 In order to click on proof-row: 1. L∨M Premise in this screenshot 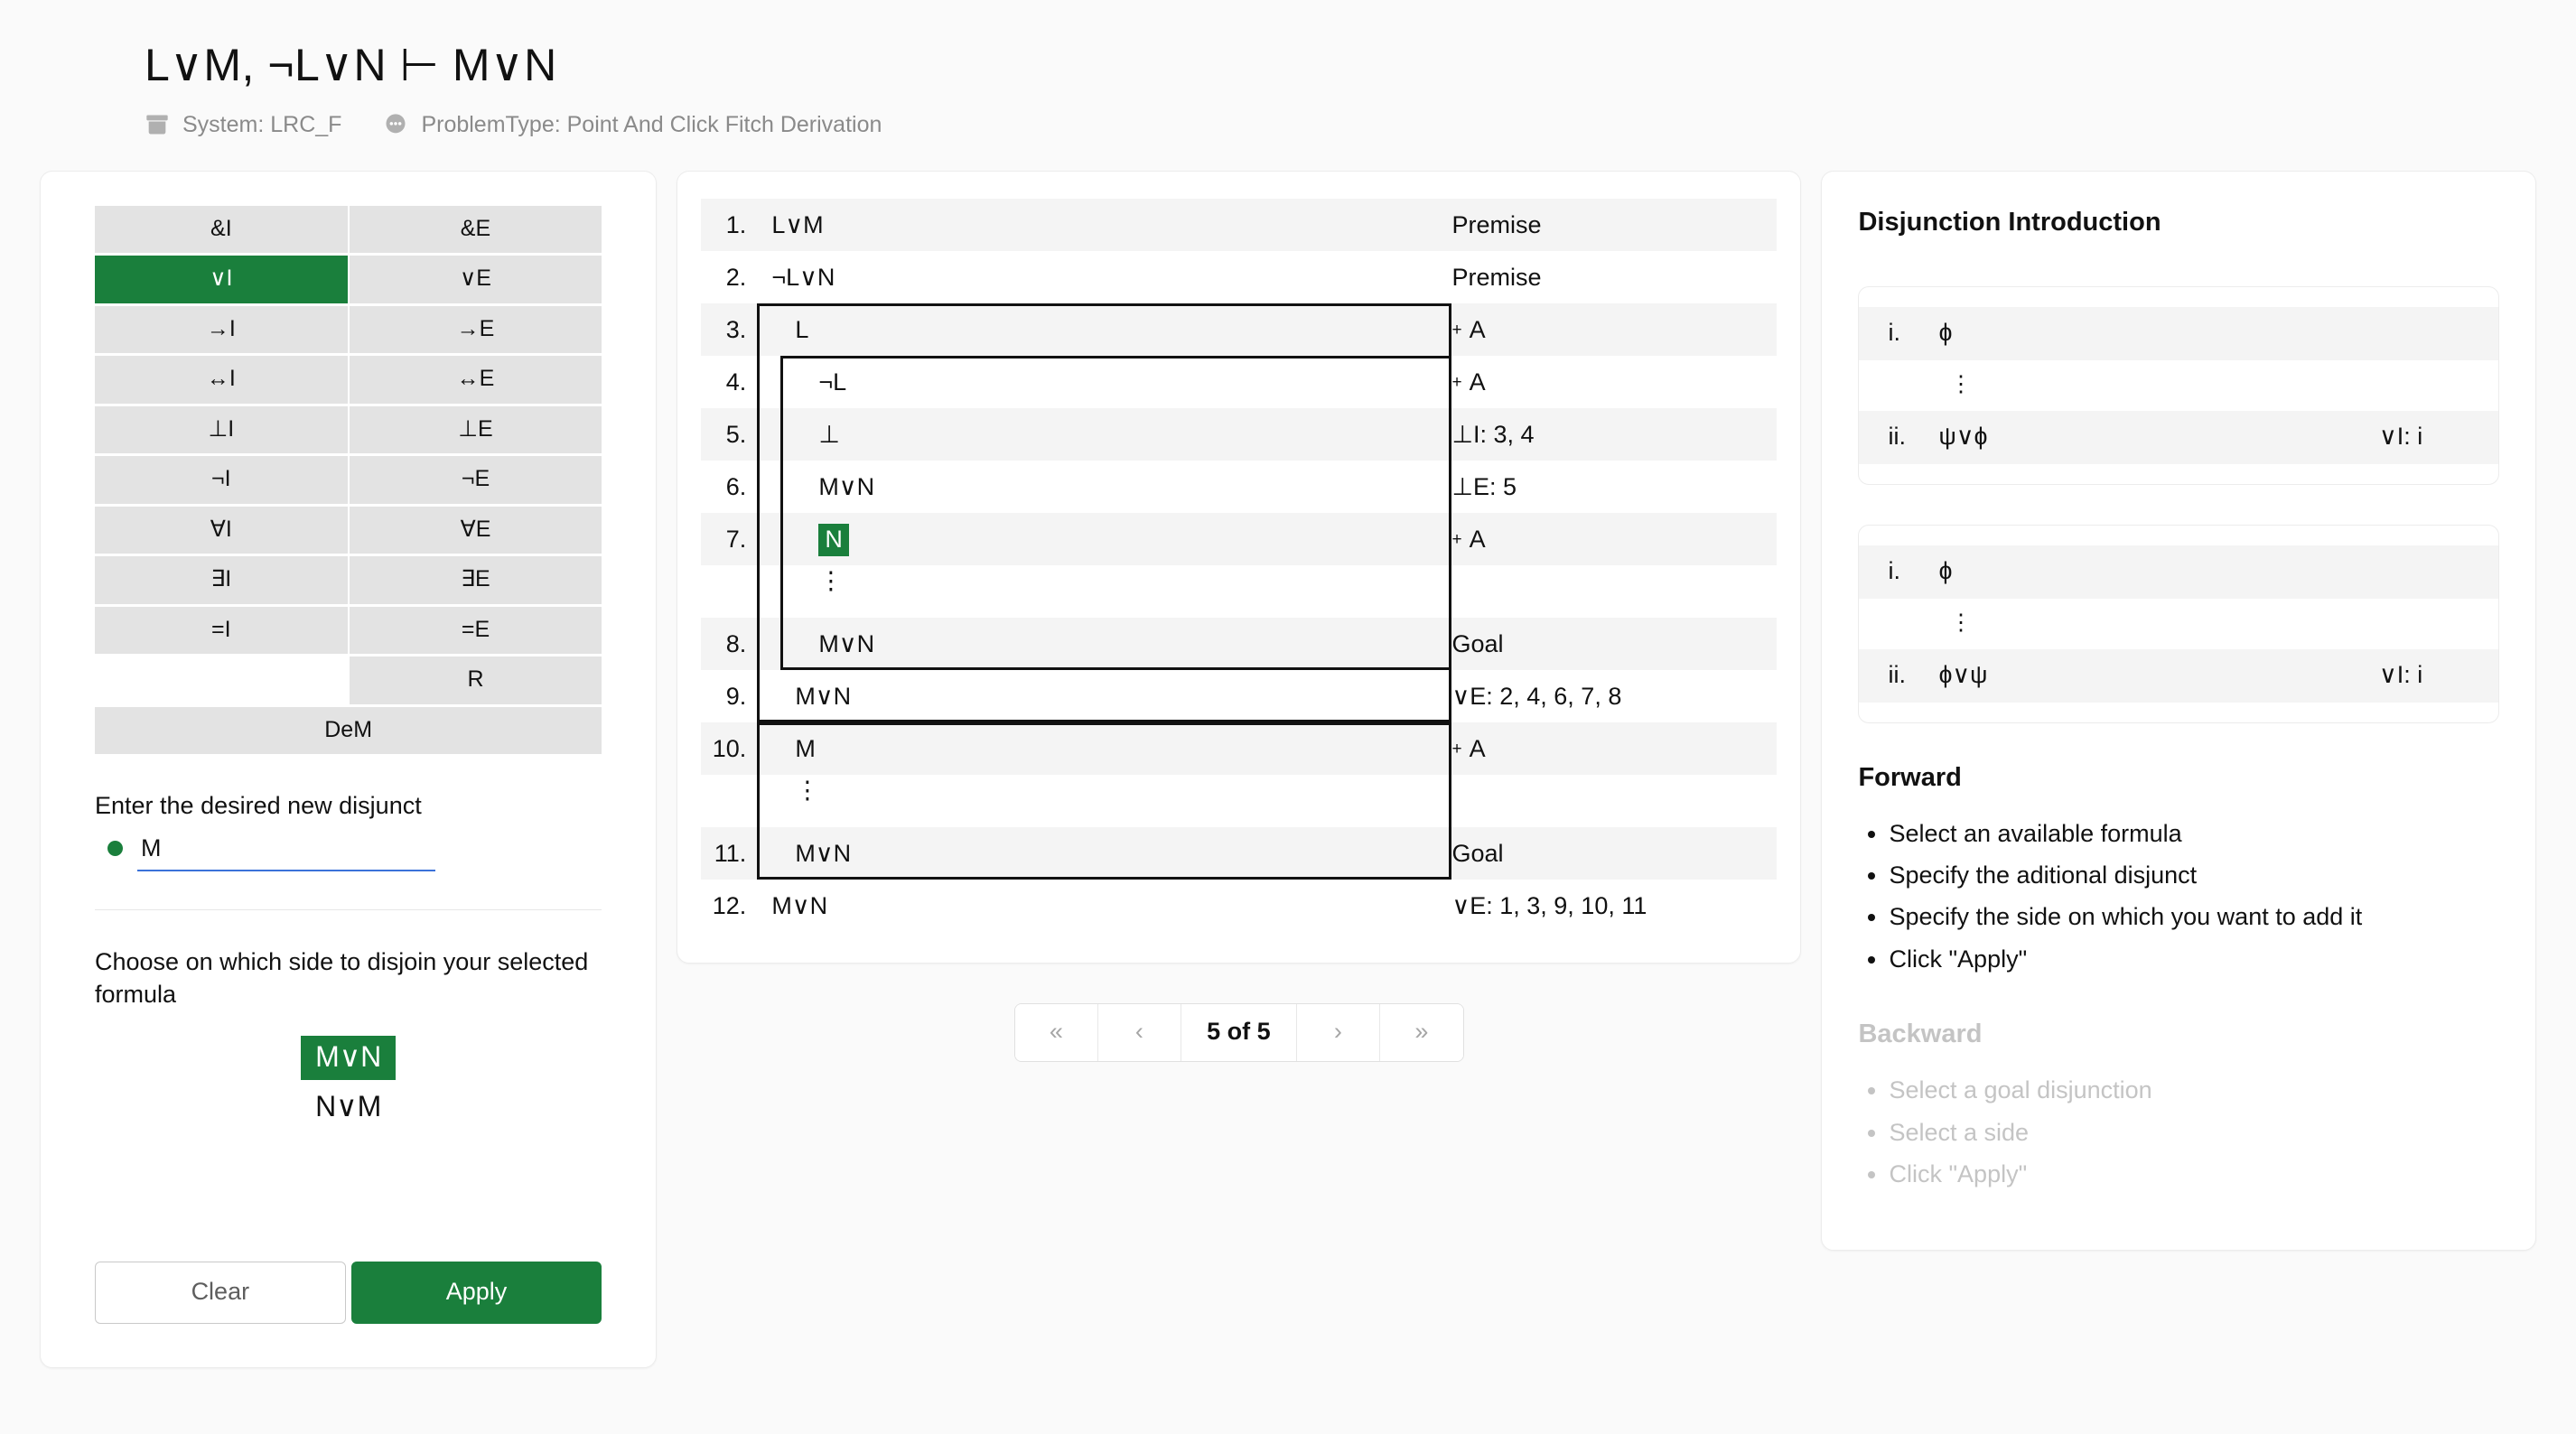, I will do `click(1239, 224)`.